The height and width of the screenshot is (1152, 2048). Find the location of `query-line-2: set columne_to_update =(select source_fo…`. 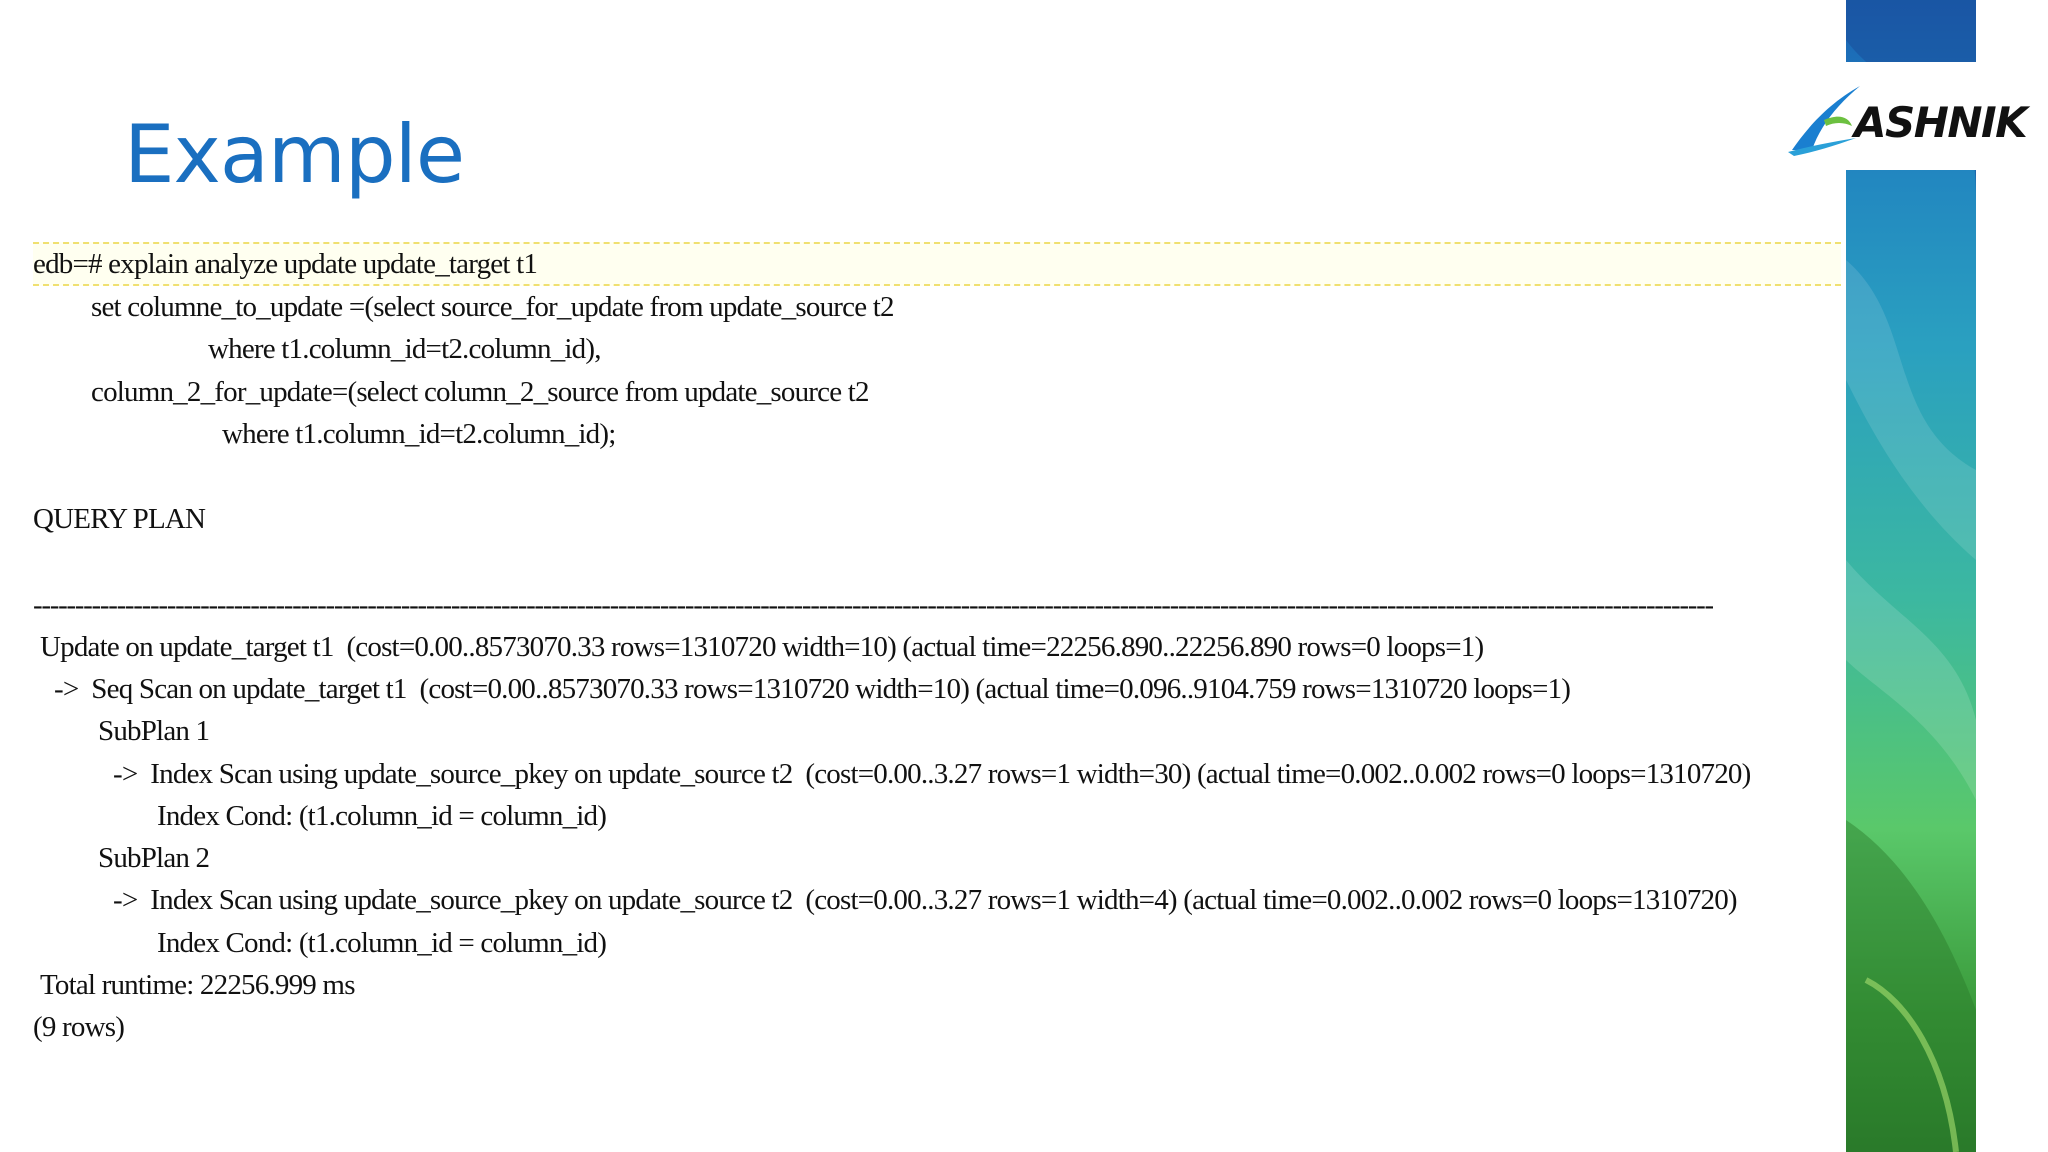

query-line-2: set columne_to_update =(select source_fo… is located at coordinates (492, 307).